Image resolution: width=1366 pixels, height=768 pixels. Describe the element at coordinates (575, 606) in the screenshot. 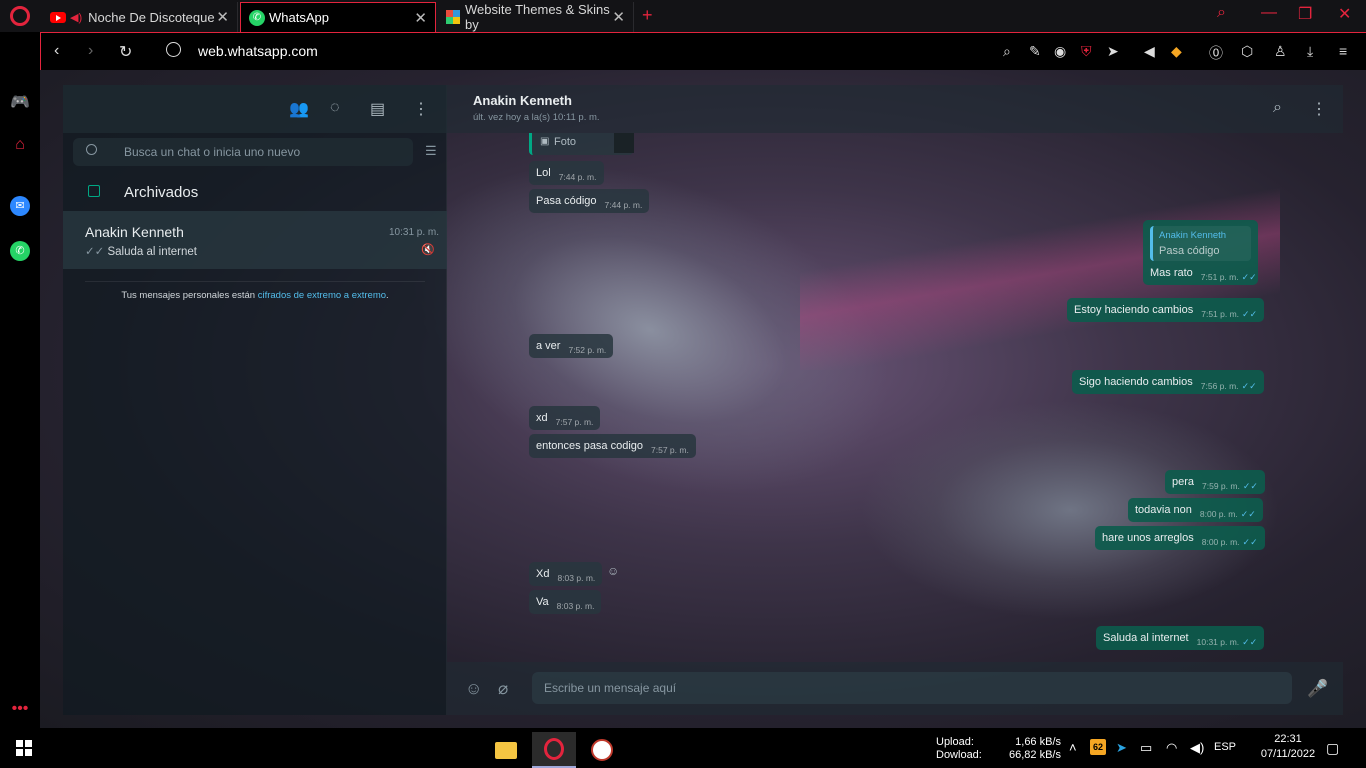

I see `message-time: 8:03 p. m.` at that location.